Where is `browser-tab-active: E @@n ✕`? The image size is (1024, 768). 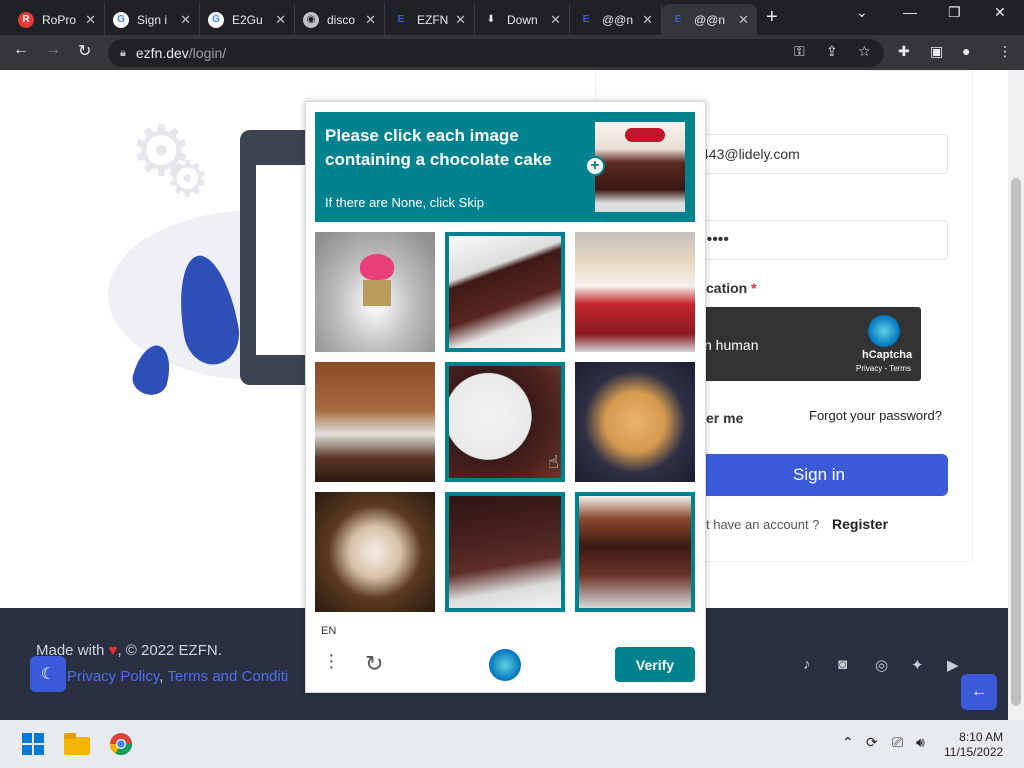
browser-tab-active: E @@n ✕ is located at coordinates (709, 19).